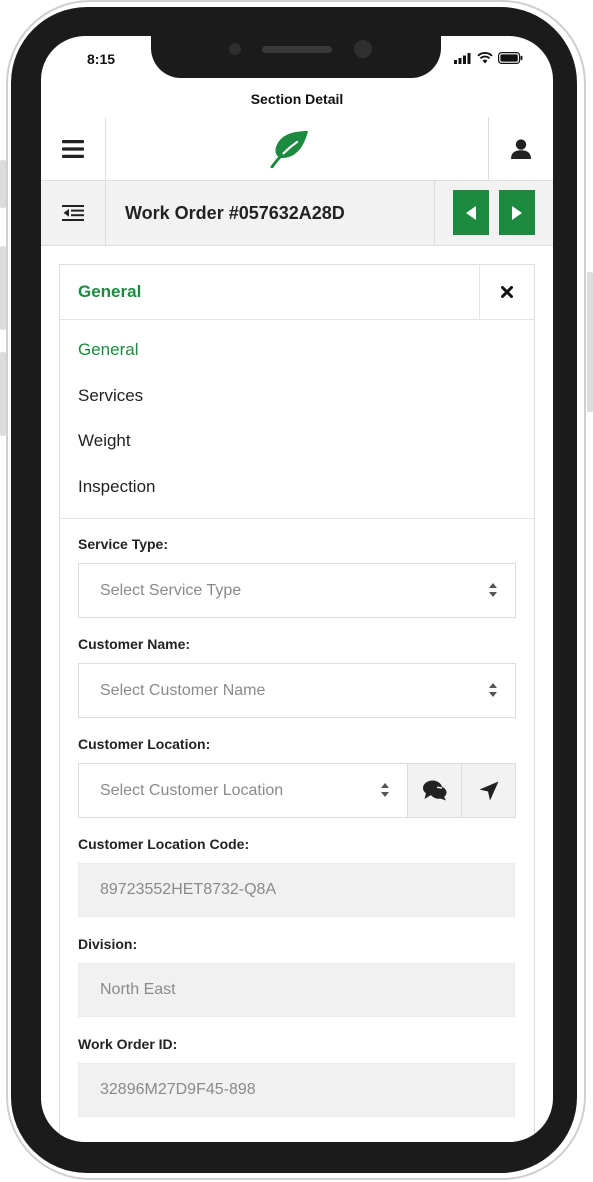  What do you see at coordinates (138, 989) in the screenshot?
I see `division-value: North East` at bounding box center [138, 989].